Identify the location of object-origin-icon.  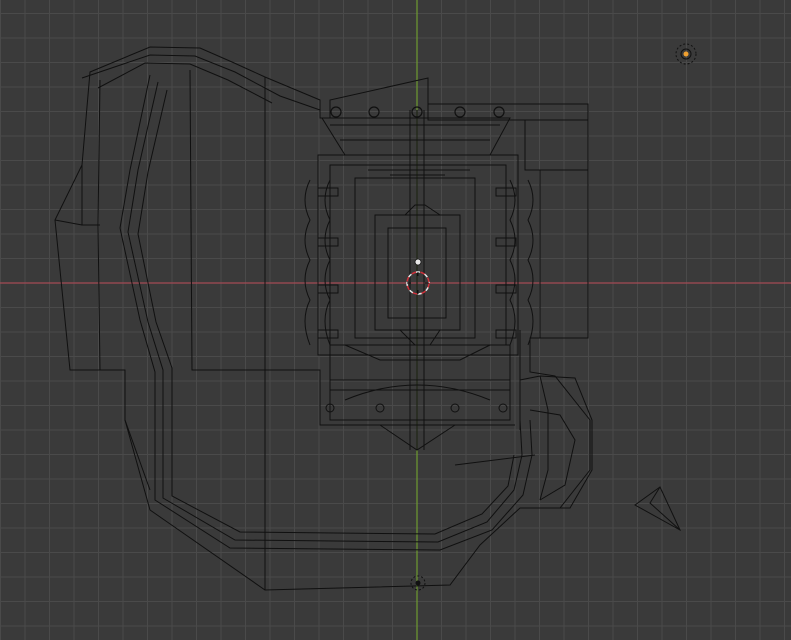
(418, 262).